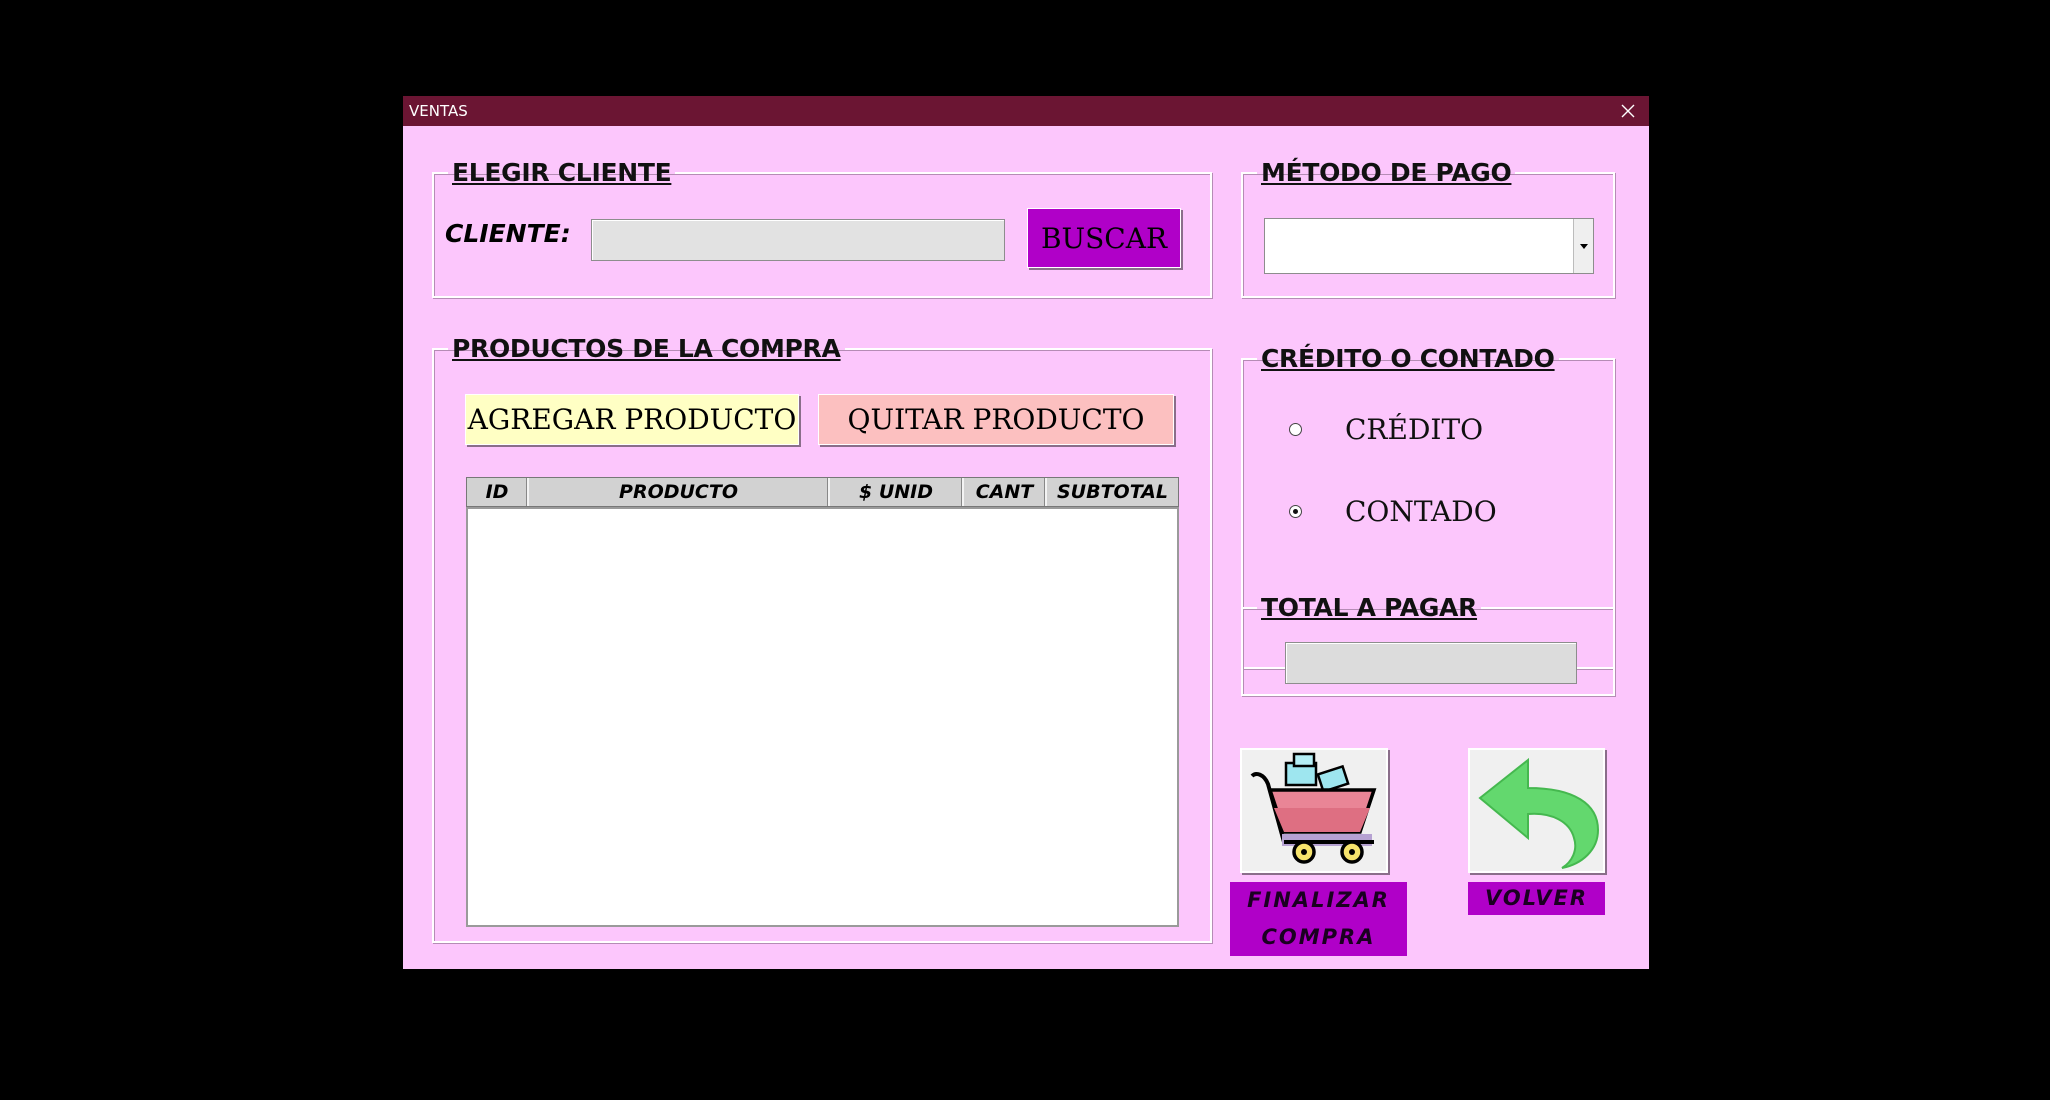 The width and height of the screenshot is (2050, 1100). I want to click on radio-contado-circle, so click(1295, 511).